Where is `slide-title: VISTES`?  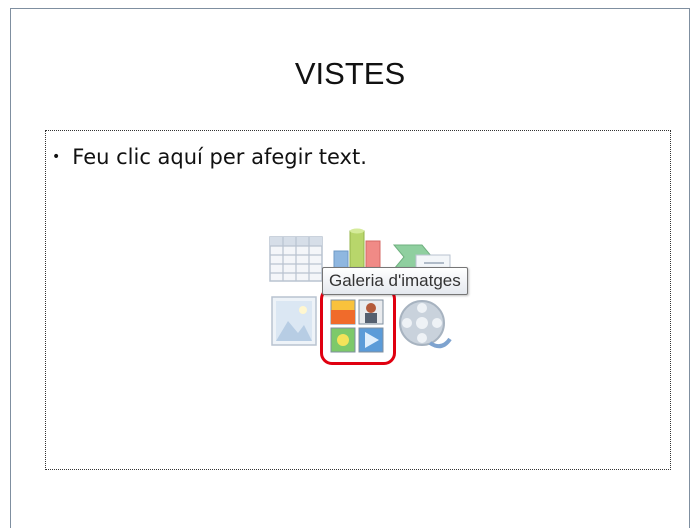 slide-title: VISTES is located at coordinates (350, 74).